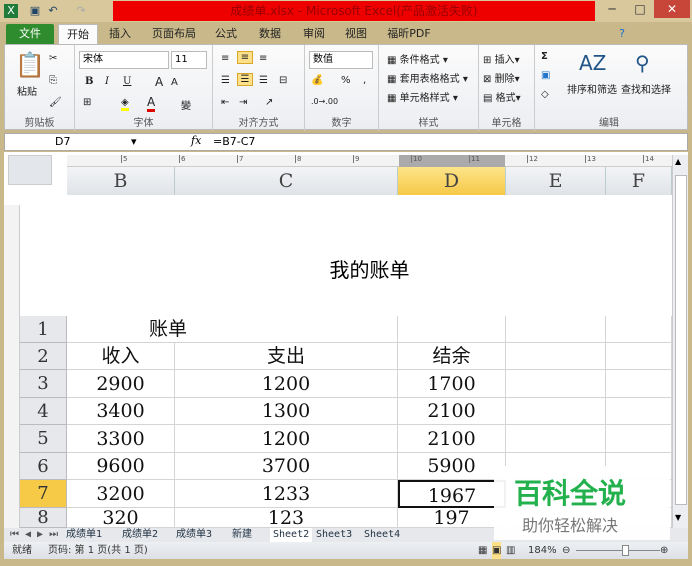 This screenshot has height=566, width=692. Describe the element at coordinates (27, 90) in the screenshot. I see `paste-button: 粘贴` at that location.